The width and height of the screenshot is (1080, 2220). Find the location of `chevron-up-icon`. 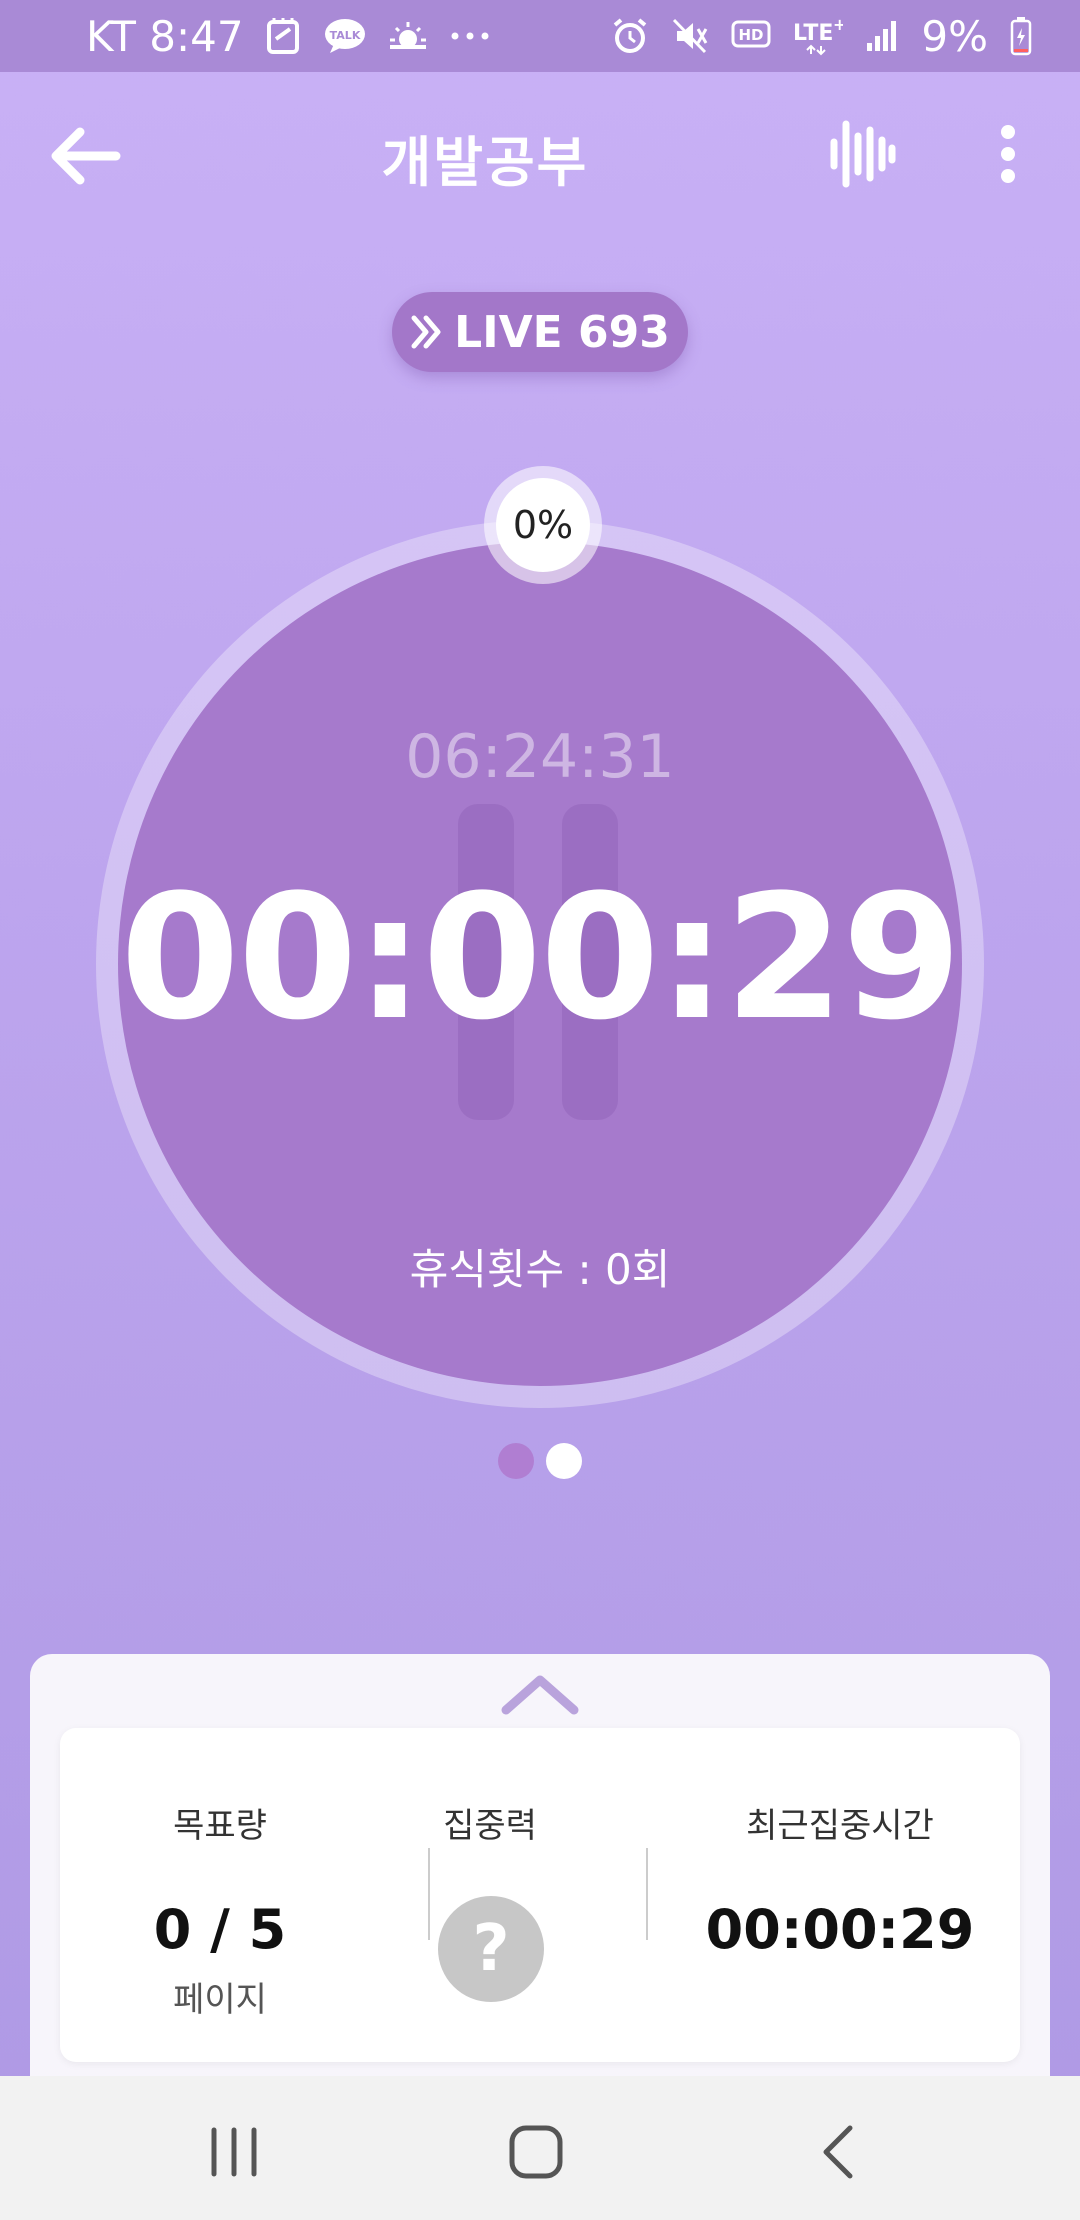

chevron-up-icon is located at coordinates (540, 1695).